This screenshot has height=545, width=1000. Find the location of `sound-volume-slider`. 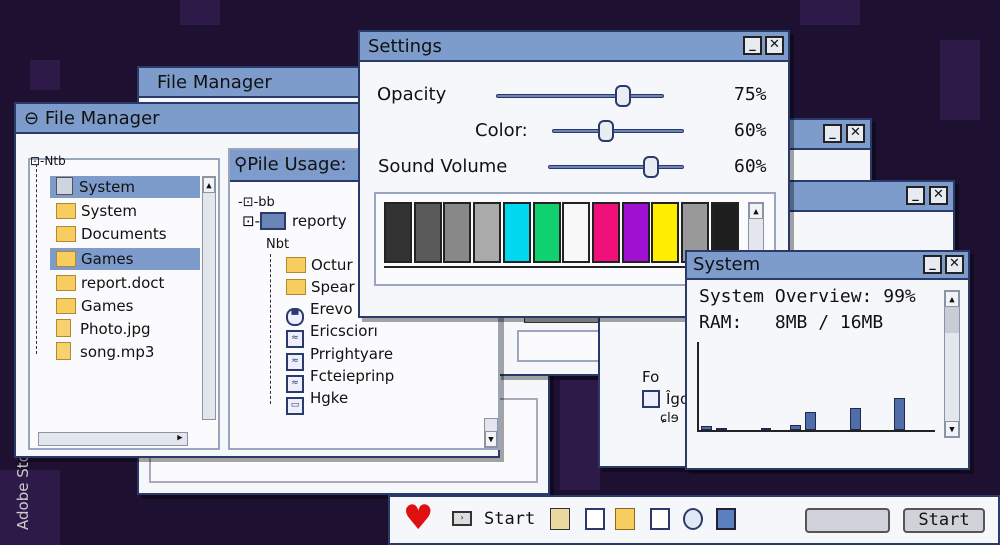

sound-volume-slider is located at coordinates (616, 167).